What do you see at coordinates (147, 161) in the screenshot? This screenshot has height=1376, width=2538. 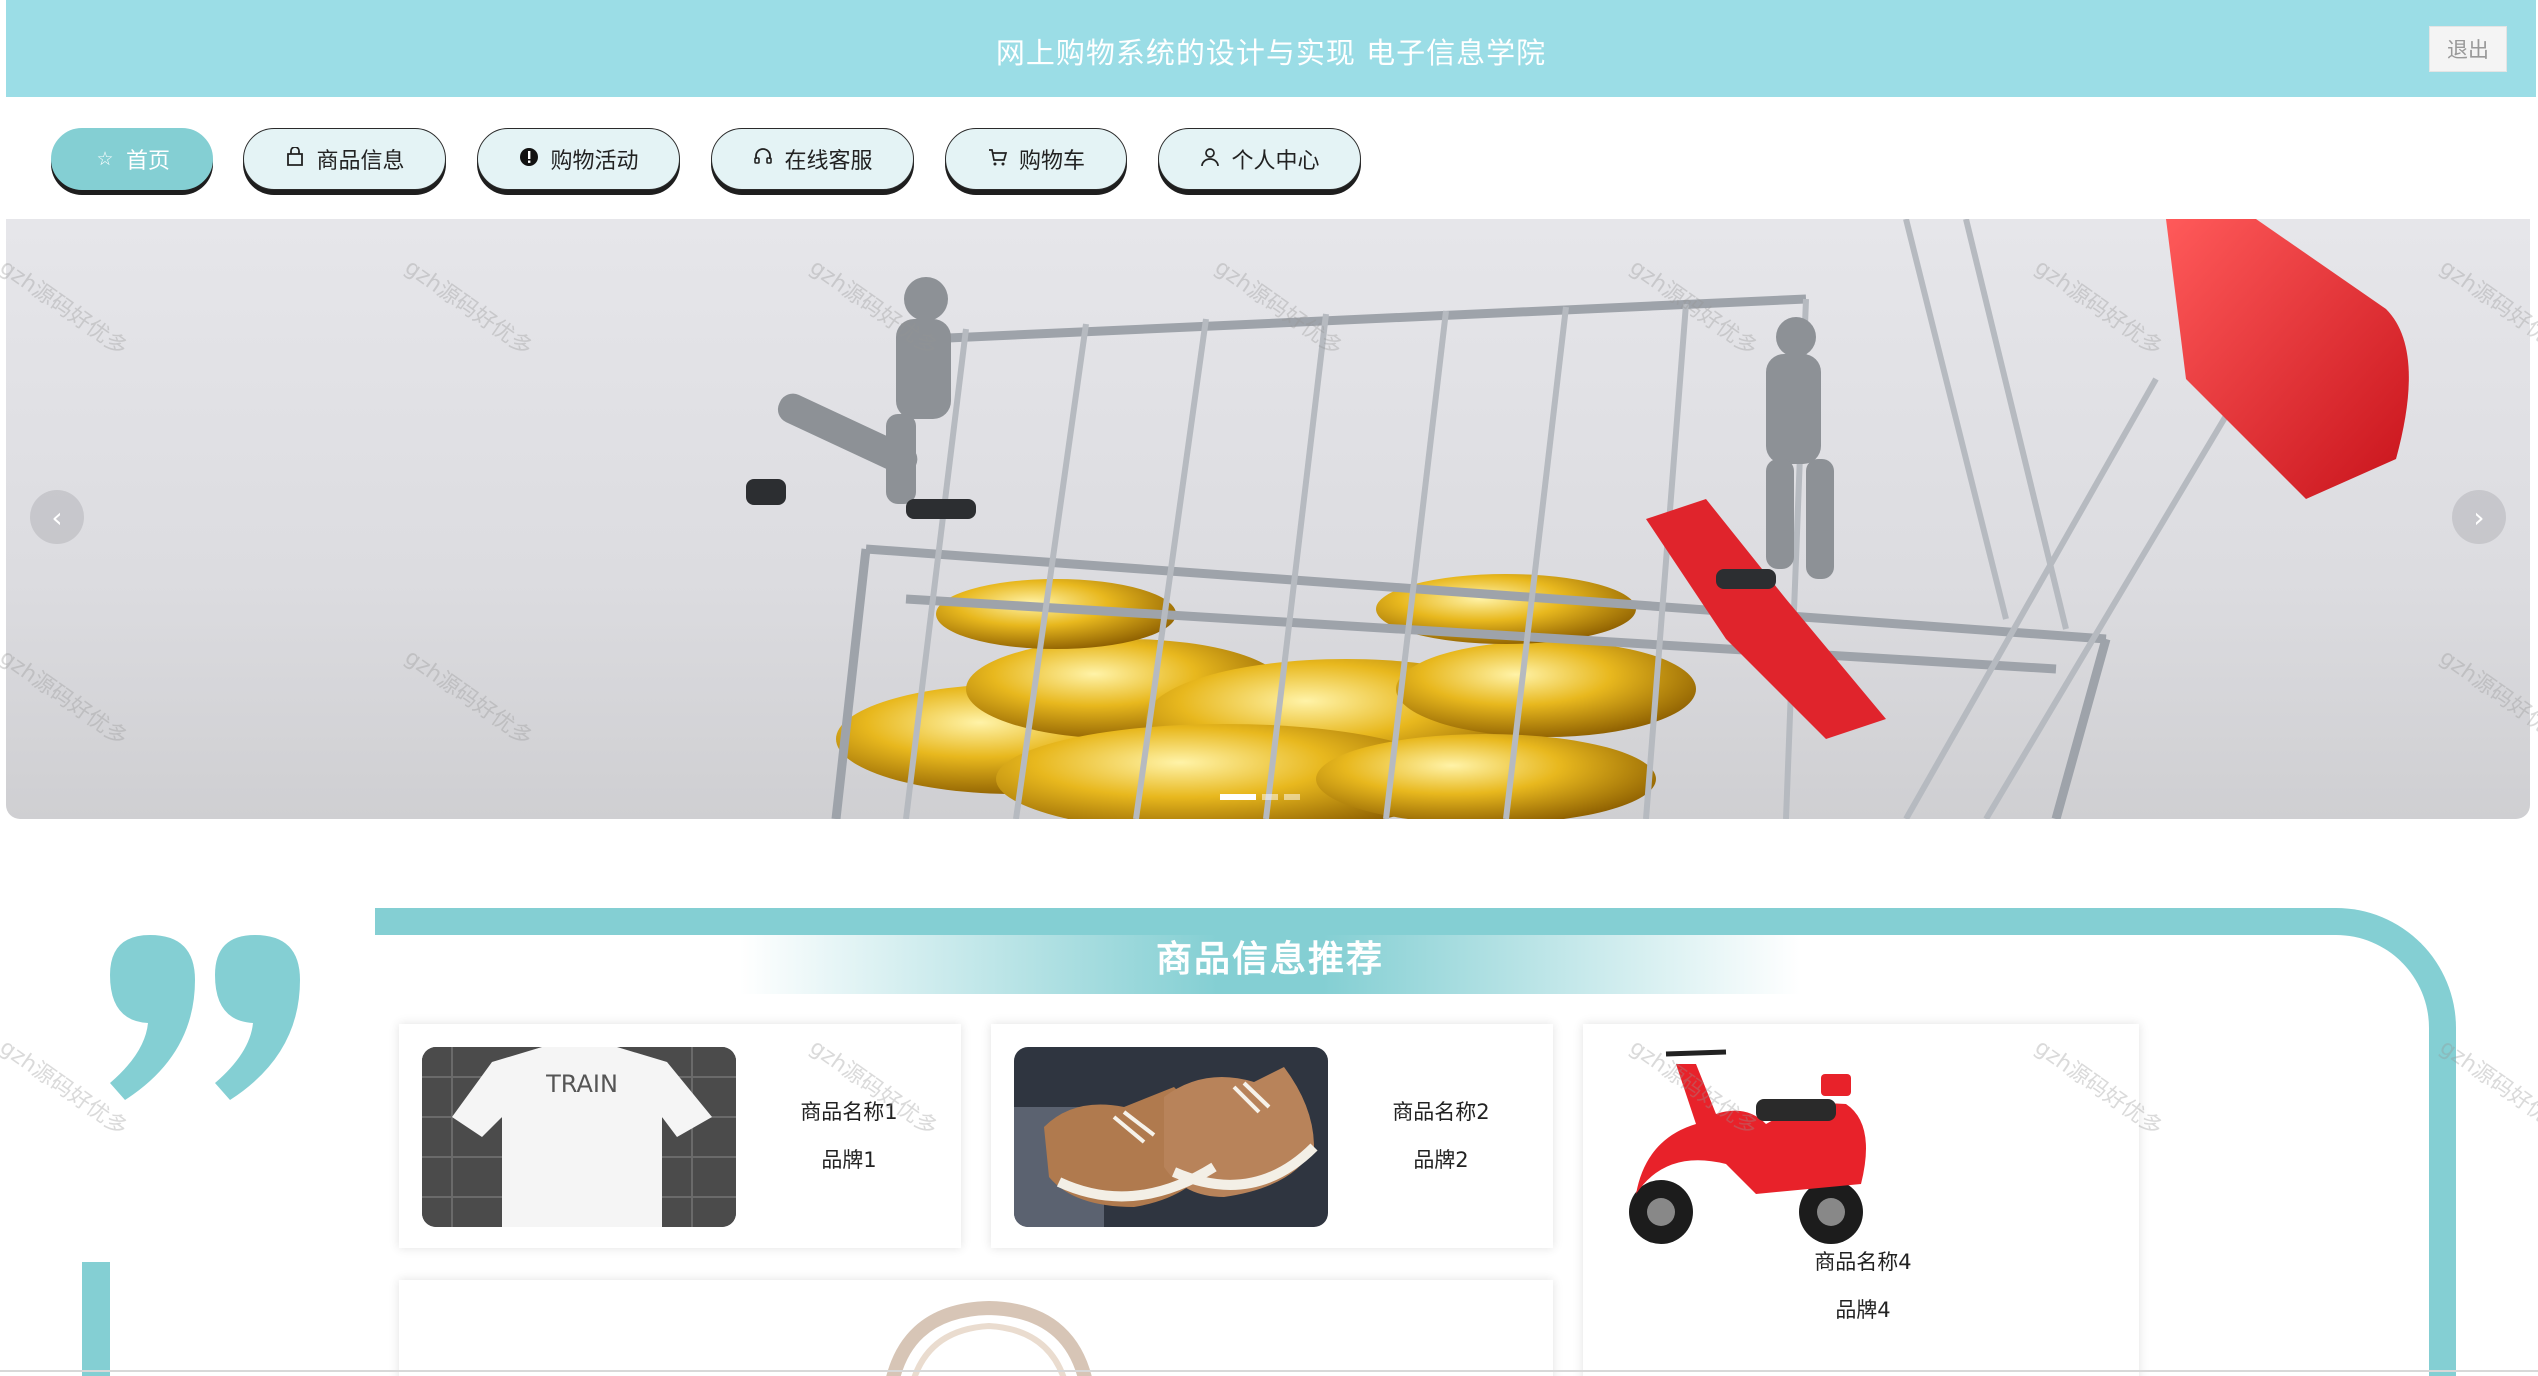 I see `nav-home-label: 首页` at bounding box center [147, 161].